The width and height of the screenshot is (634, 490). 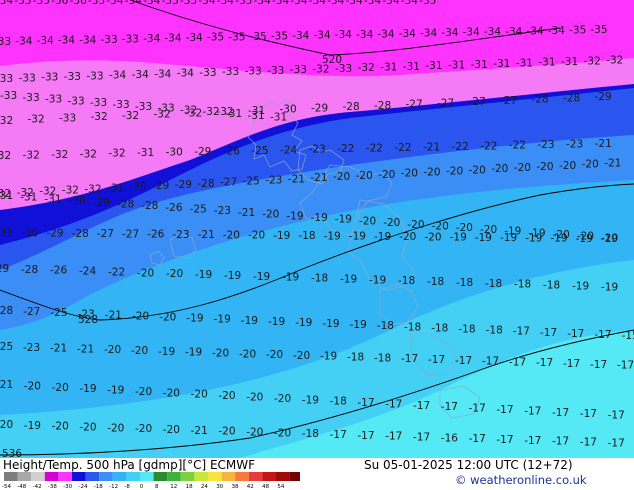 What do you see at coordinates (83, 487) in the screenshot?
I see `scale-tick-label: -24` at bounding box center [83, 487].